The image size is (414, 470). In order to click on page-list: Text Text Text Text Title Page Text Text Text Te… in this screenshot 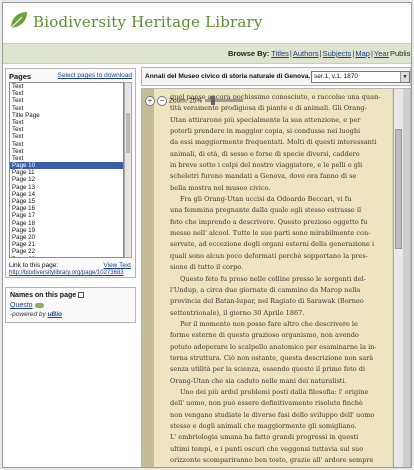, I will do `click(66, 170)`.